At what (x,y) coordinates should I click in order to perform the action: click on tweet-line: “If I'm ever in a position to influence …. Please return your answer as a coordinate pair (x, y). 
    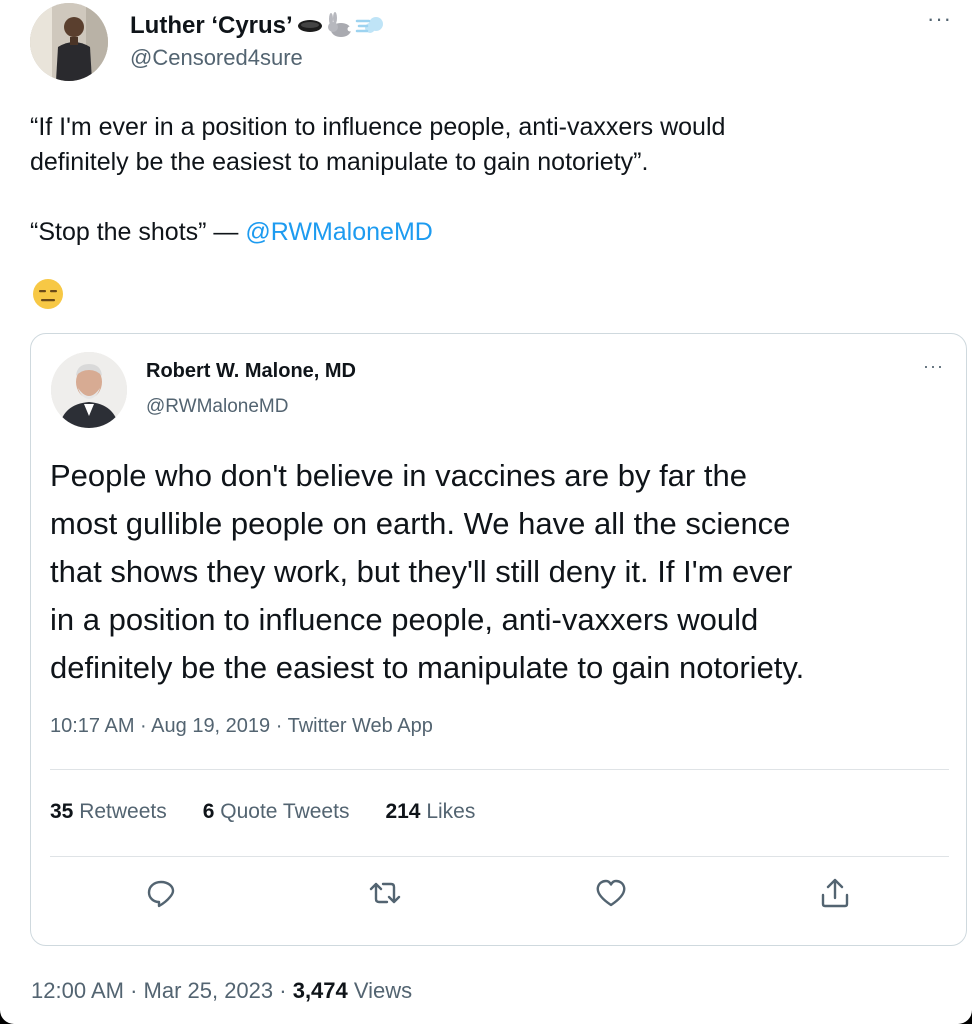
    Looking at the image, I should click on (378, 127).